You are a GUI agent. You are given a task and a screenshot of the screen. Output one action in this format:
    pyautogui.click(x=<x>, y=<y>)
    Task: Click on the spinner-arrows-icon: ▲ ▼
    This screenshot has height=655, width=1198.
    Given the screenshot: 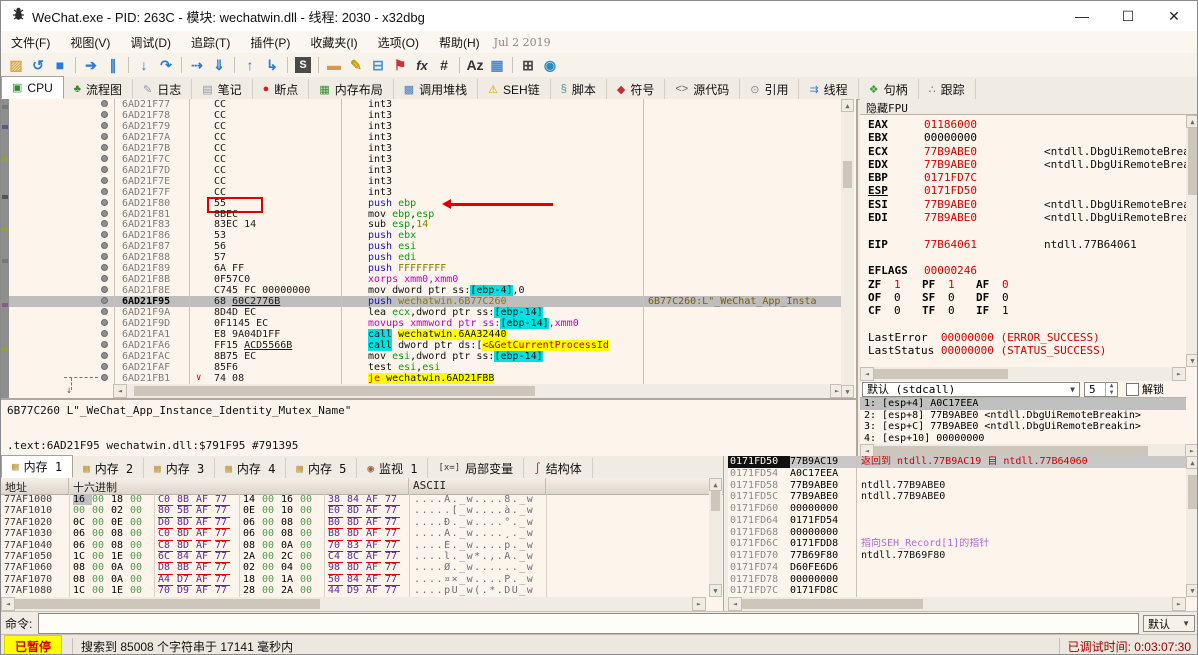 What is the action you would take?
    pyautogui.click(x=1111, y=389)
    